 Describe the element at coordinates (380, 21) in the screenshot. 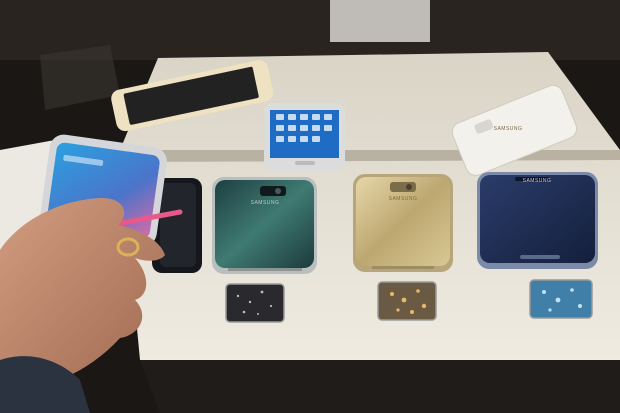

I see `background-shirt` at that location.